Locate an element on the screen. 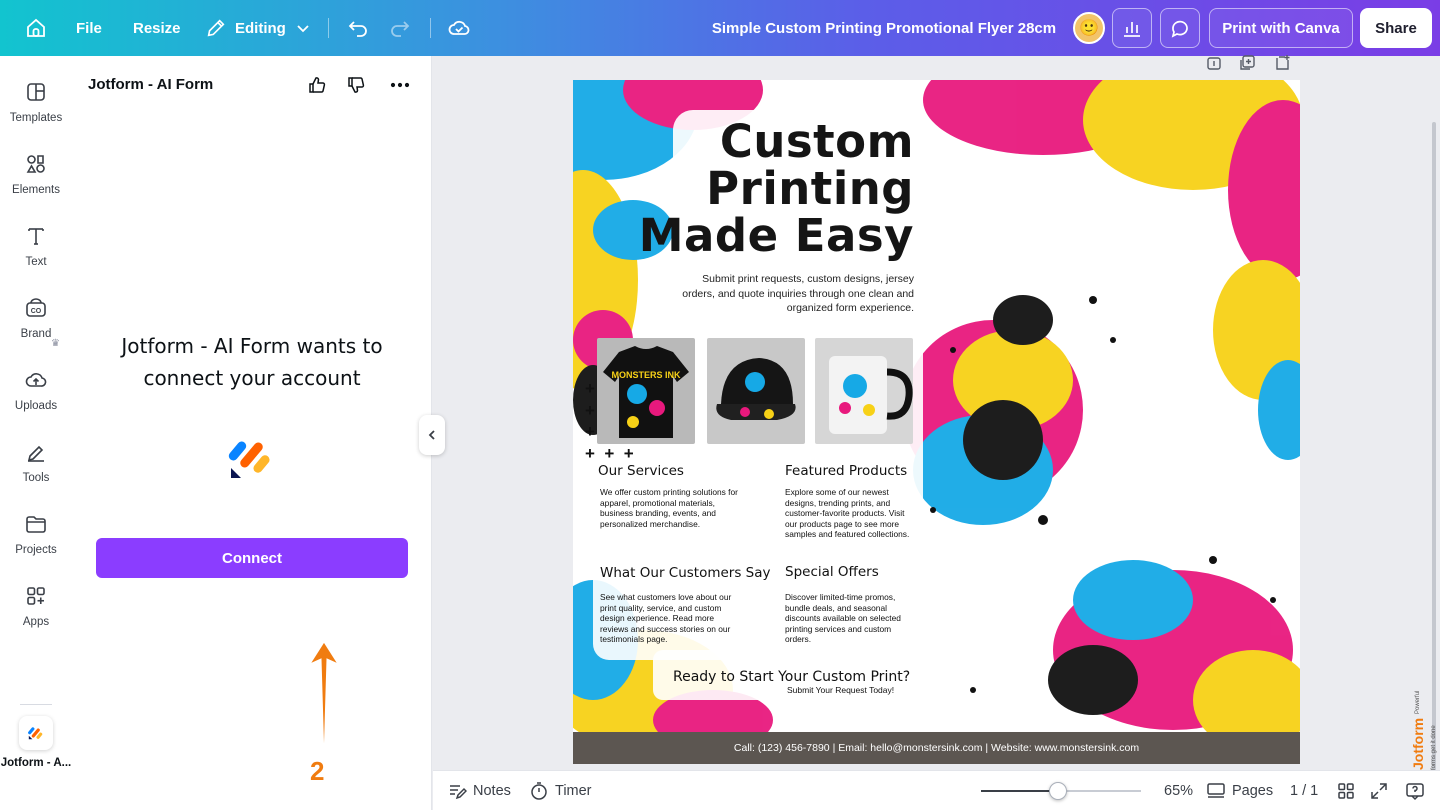 The image size is (1440, 810). panel-title: Jotform - AI Form is located at coordinates (151, 84).